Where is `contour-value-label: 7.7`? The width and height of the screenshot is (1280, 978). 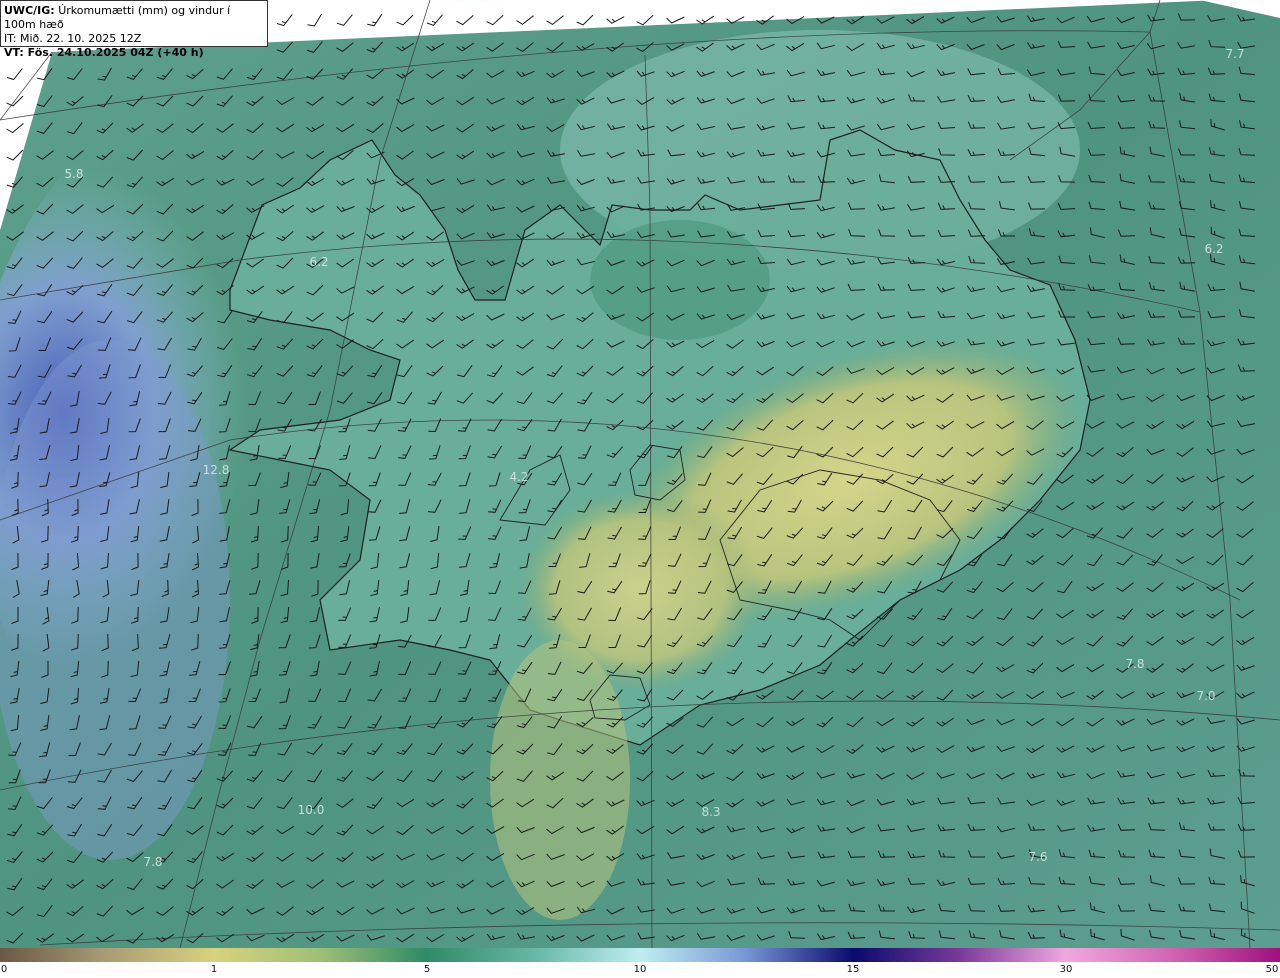
contour-value-label: 7.7 is located at coordinates (1235, 54).